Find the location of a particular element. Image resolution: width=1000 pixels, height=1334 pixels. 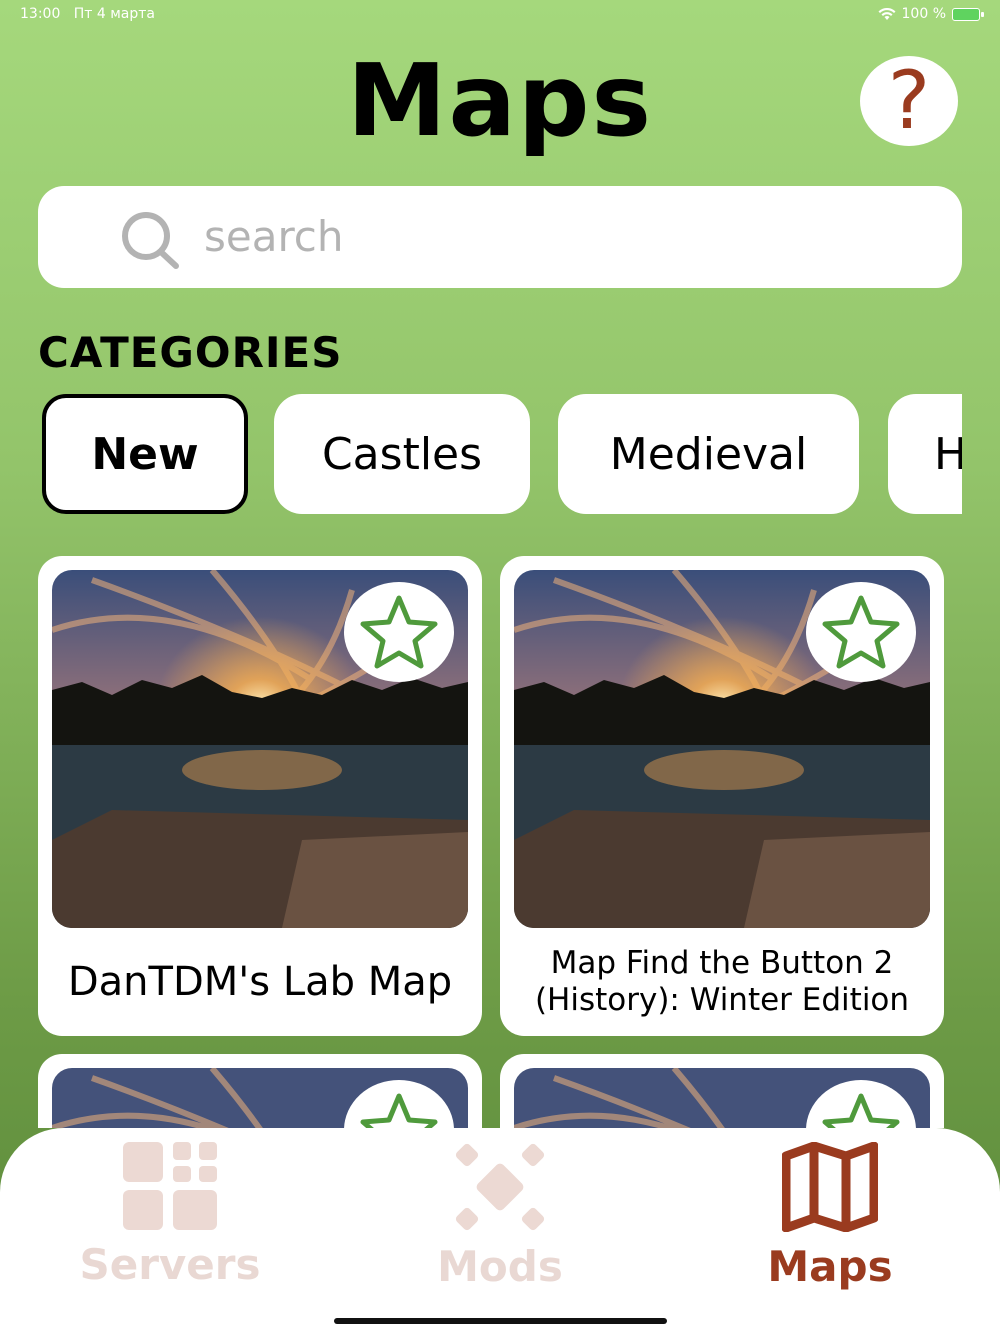

chip-label: Castles is located at coordinates (402, 454).